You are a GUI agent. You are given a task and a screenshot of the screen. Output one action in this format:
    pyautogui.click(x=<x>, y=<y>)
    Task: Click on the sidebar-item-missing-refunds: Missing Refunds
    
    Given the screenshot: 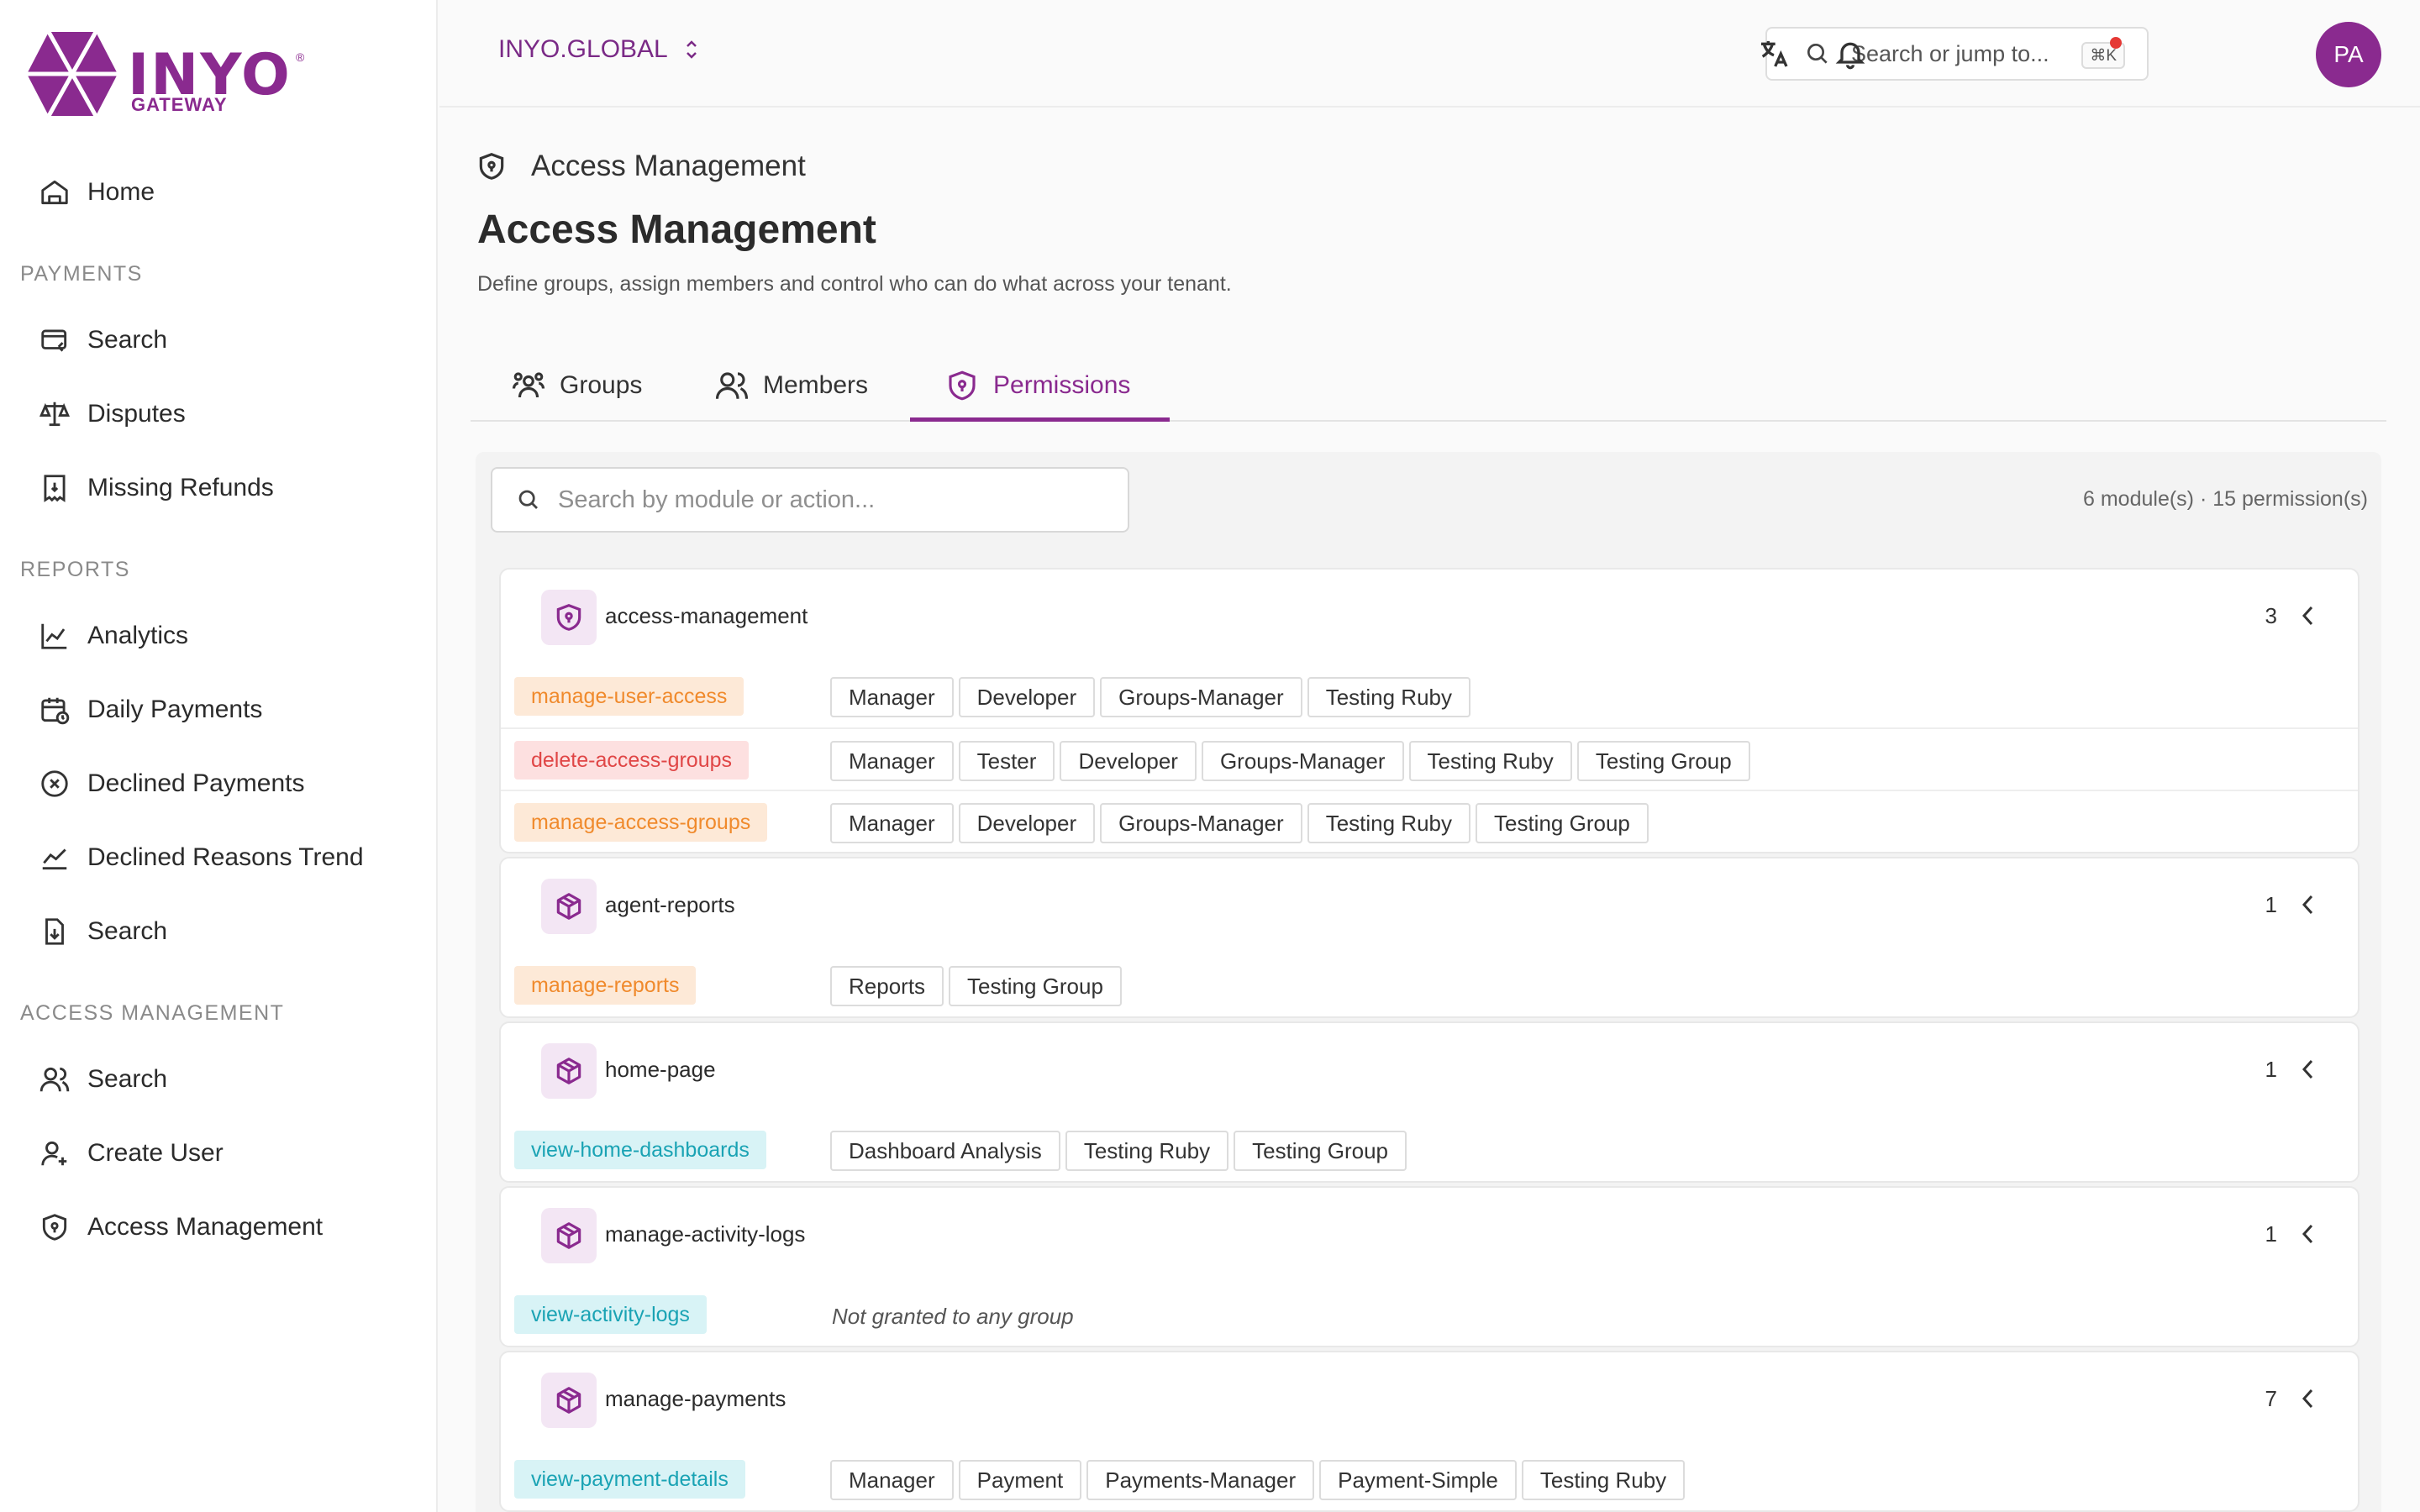 What is the action you would take?
    pyautogui.click(x=155, y=488)
    